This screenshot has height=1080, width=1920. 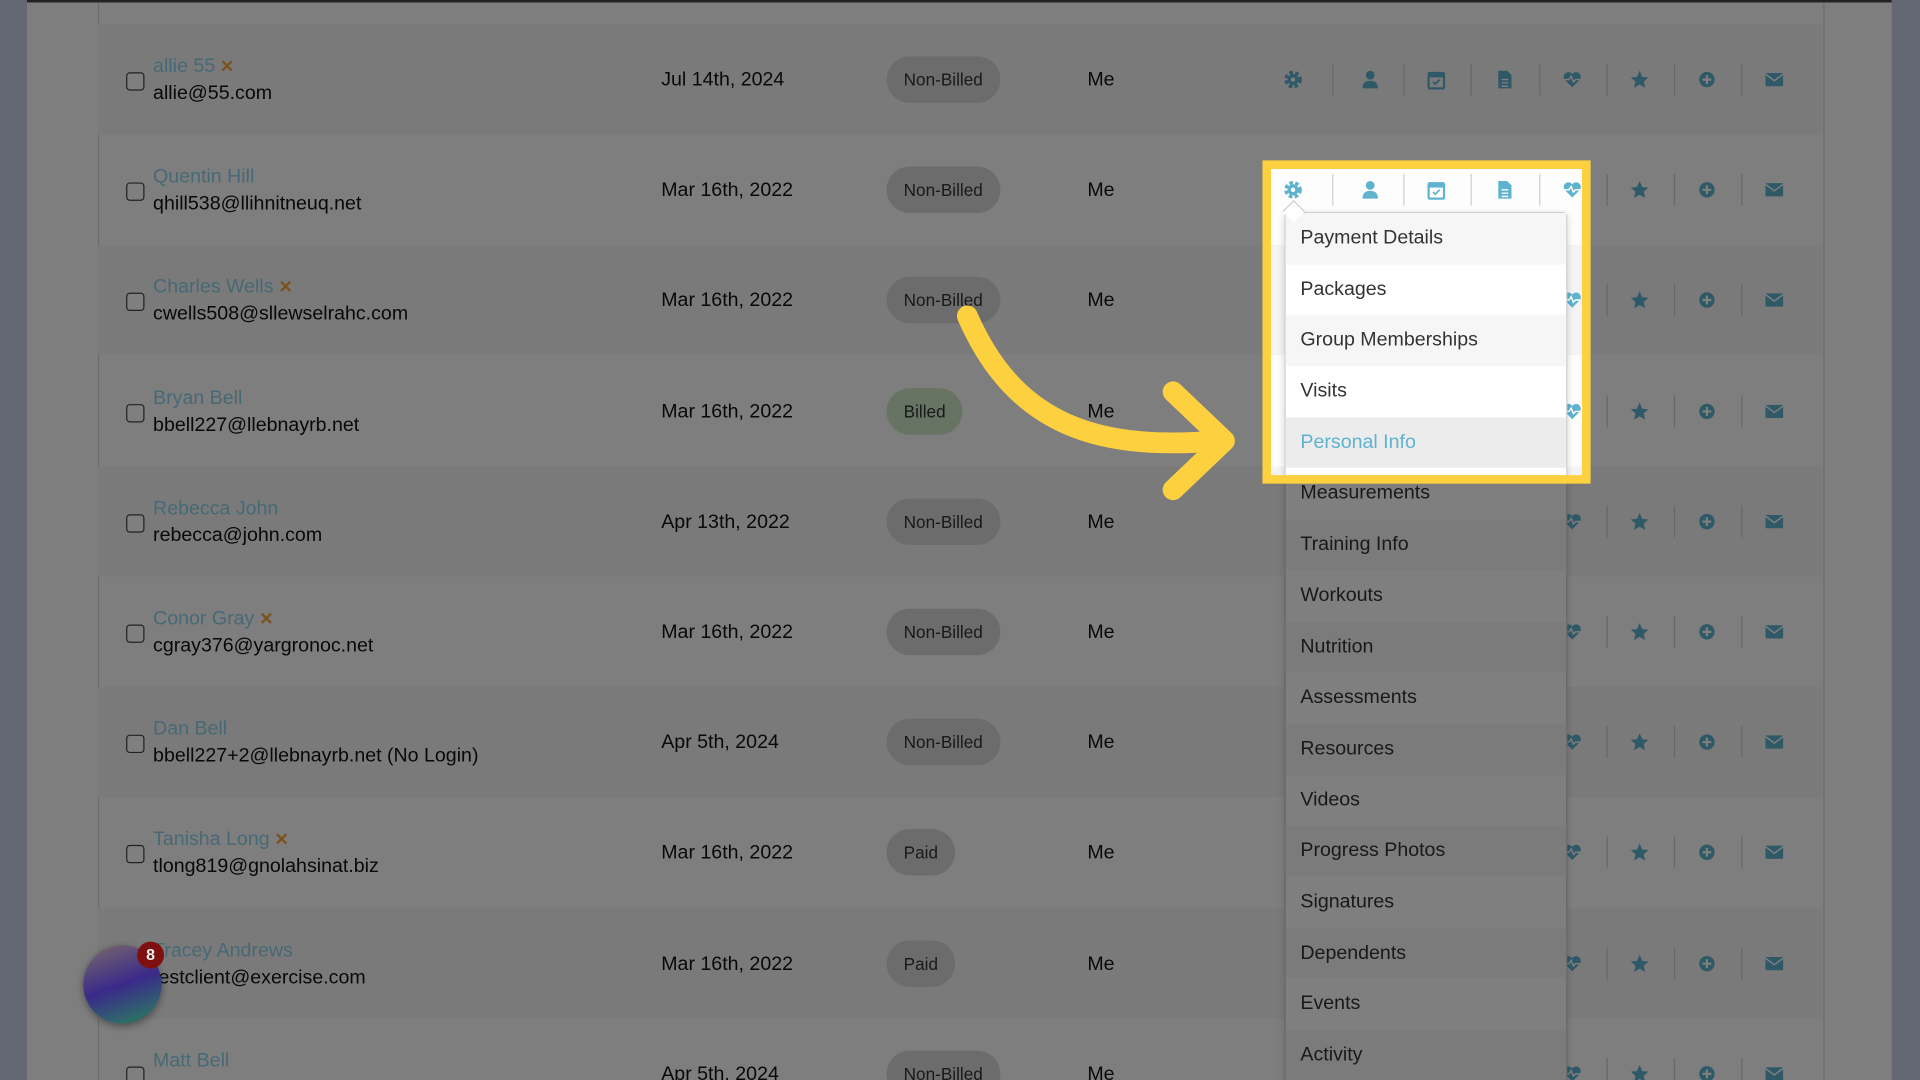 I want to click on menu-item-nutrition: Nutrition, so click(x=1426, y=647).